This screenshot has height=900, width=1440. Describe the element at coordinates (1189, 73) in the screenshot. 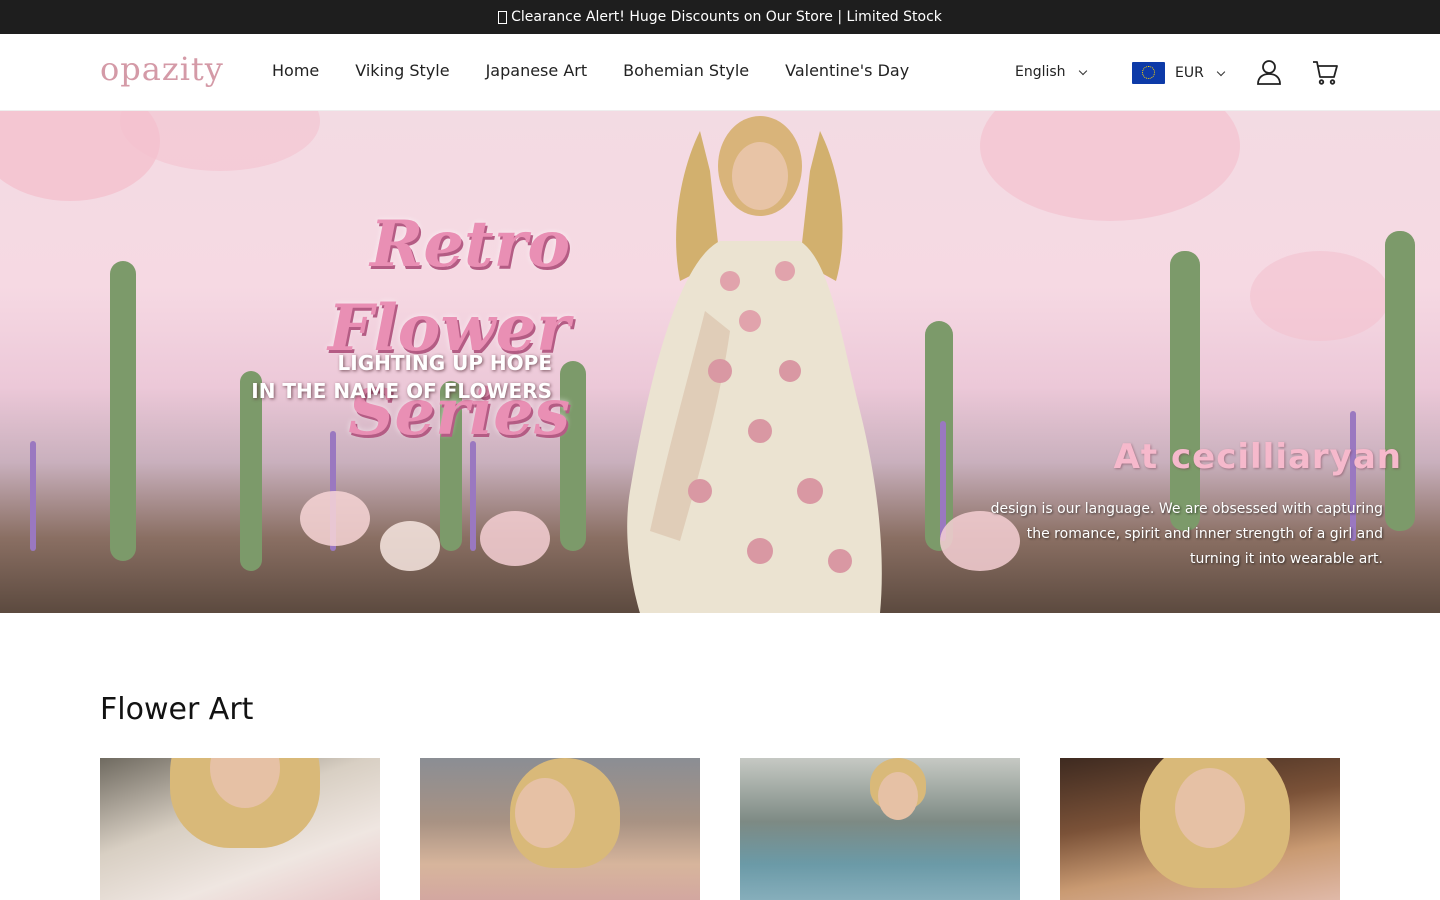

I see `currency-label: EUR` at that location.